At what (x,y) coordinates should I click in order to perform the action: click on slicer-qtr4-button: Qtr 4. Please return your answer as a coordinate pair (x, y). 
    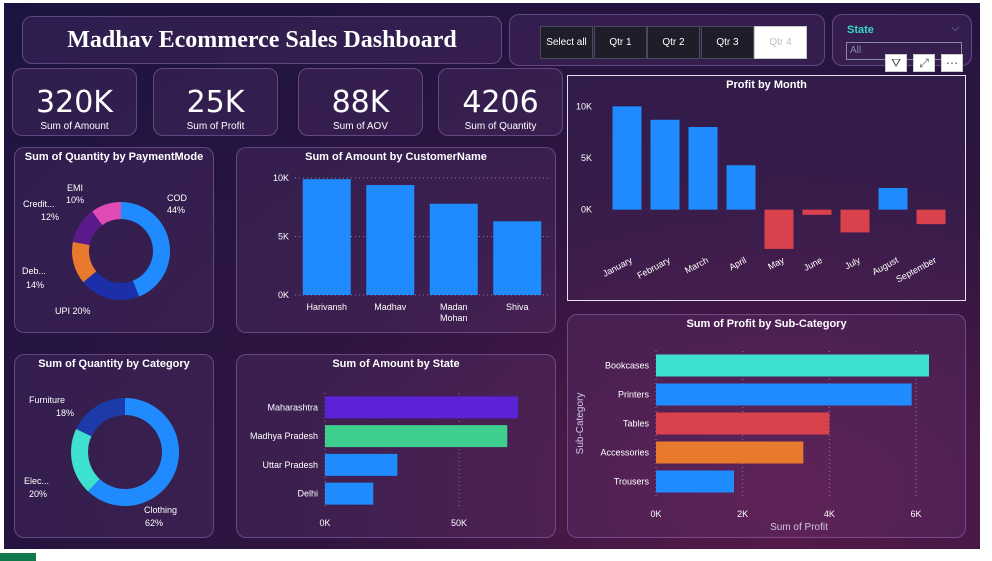
    Looking at the image, I should click on (780, 42).